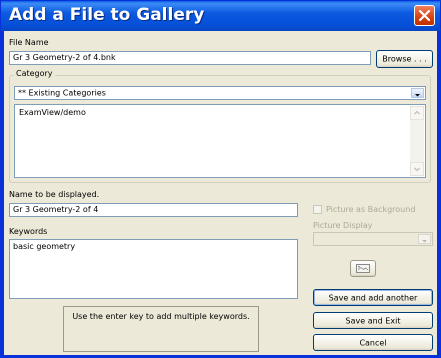 The image size is (441, 358). What do you see at coordinates (317, 209) in the screenshot?
I see `picture-background-checkbox` at bounding box center [317, 209].